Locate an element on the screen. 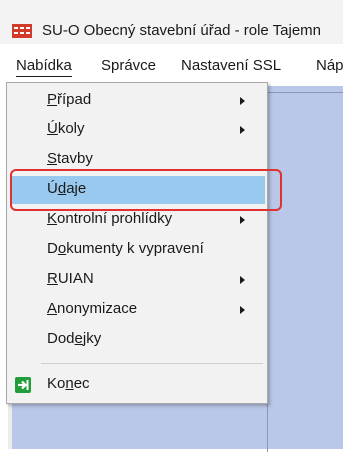  title-bar: SU-O Obecný stavební úřad - role Tajemn is located at coordinates (171, 22).